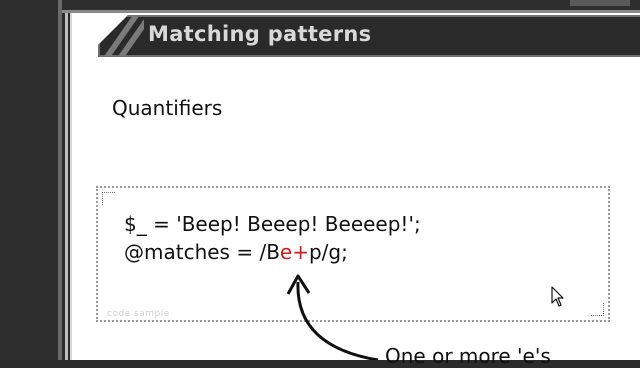 The width and height of the screenshot is (640, 368). Describe the element at coordinates (332, 317) in the screenshot. I see `annotation-arrow-icon` at that location.